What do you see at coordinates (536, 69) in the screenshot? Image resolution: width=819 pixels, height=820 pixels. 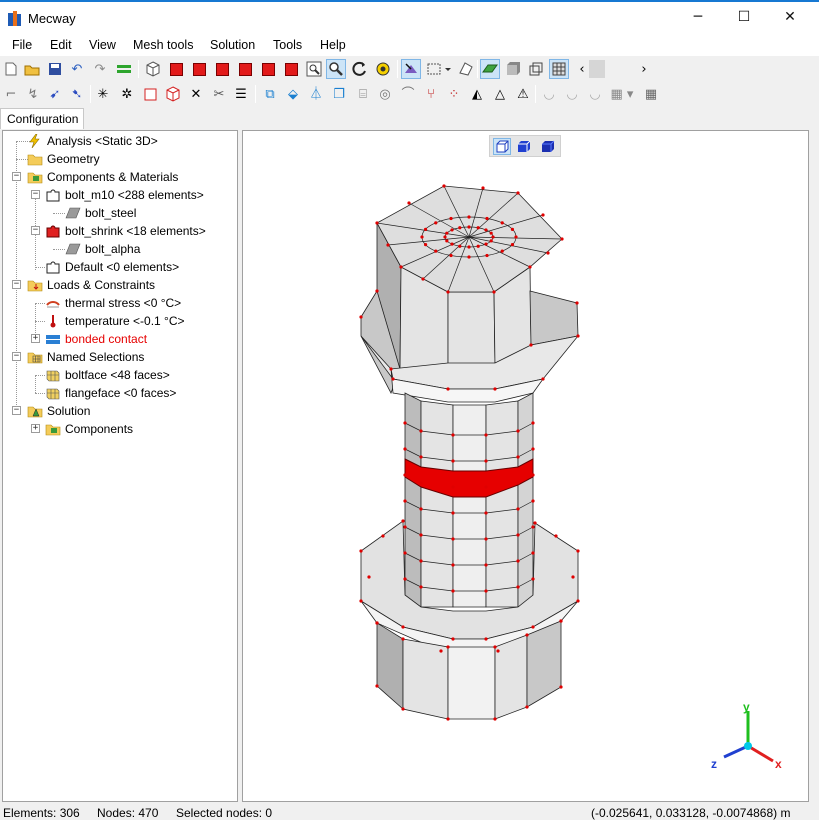 I see `wireframe-icon` at bounding box center [536, 69].